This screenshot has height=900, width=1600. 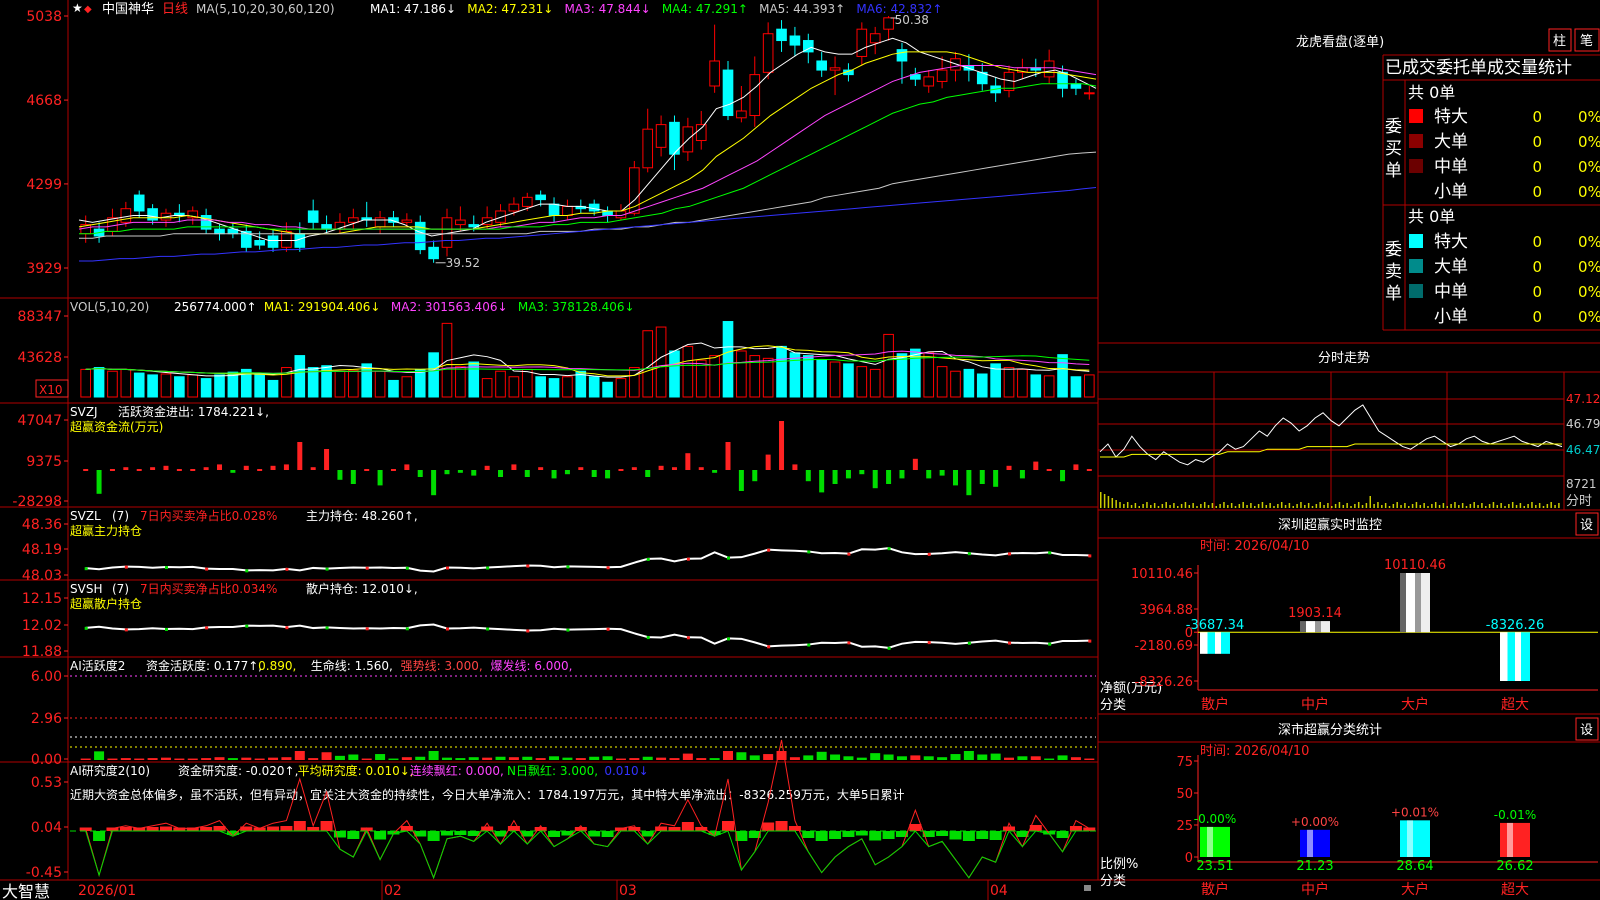 What do you see at coordinates (587, 756) in the screenshot?
I see `ai-active-bars` at bounding box center [587, 756].